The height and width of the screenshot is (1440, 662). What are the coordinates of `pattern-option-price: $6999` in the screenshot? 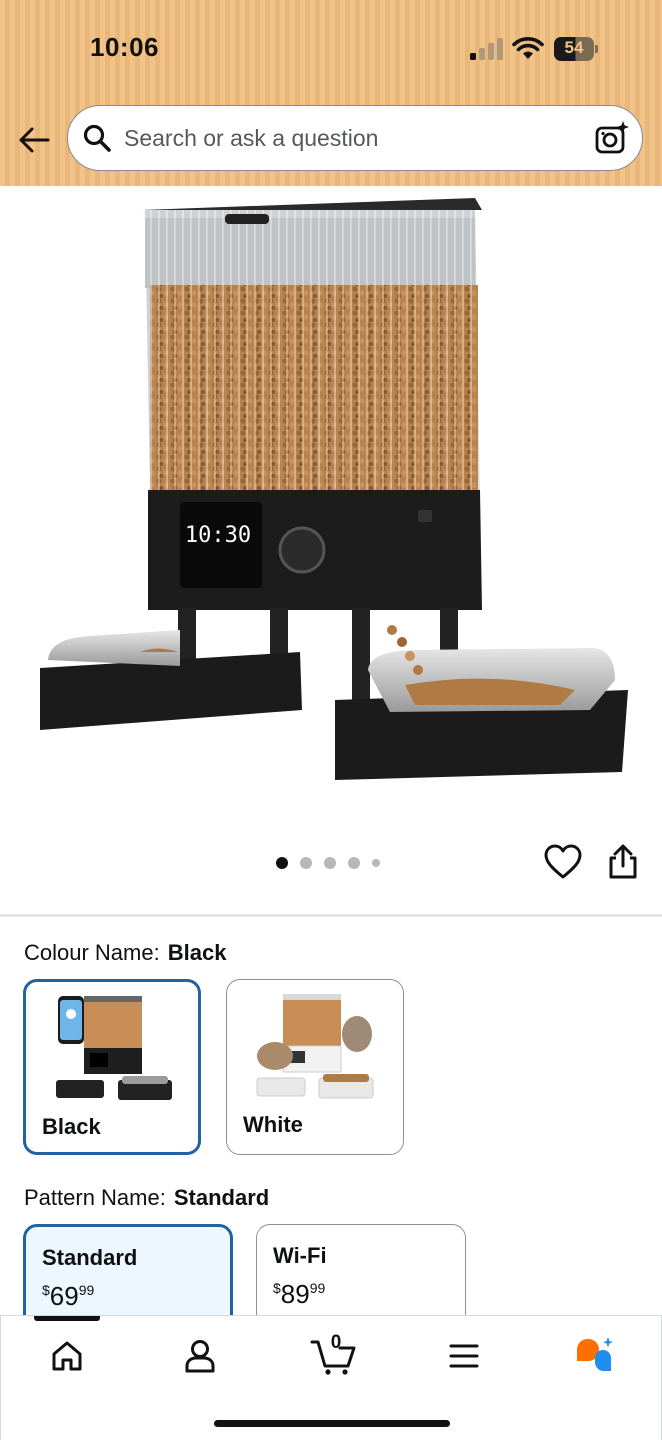 It's located at (68, 1296).